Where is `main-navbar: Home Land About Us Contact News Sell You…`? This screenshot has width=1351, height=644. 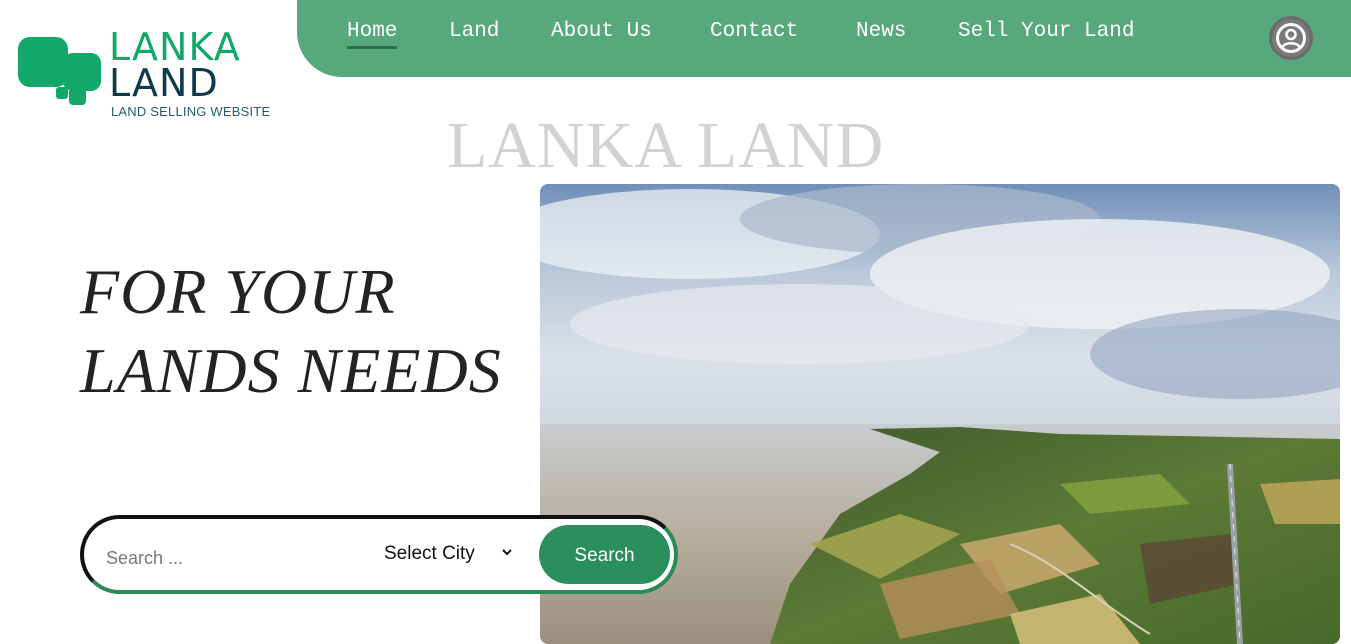
main-navbar: Home Land About Us Contact News Sell You… is located at coordinates (824, 38).